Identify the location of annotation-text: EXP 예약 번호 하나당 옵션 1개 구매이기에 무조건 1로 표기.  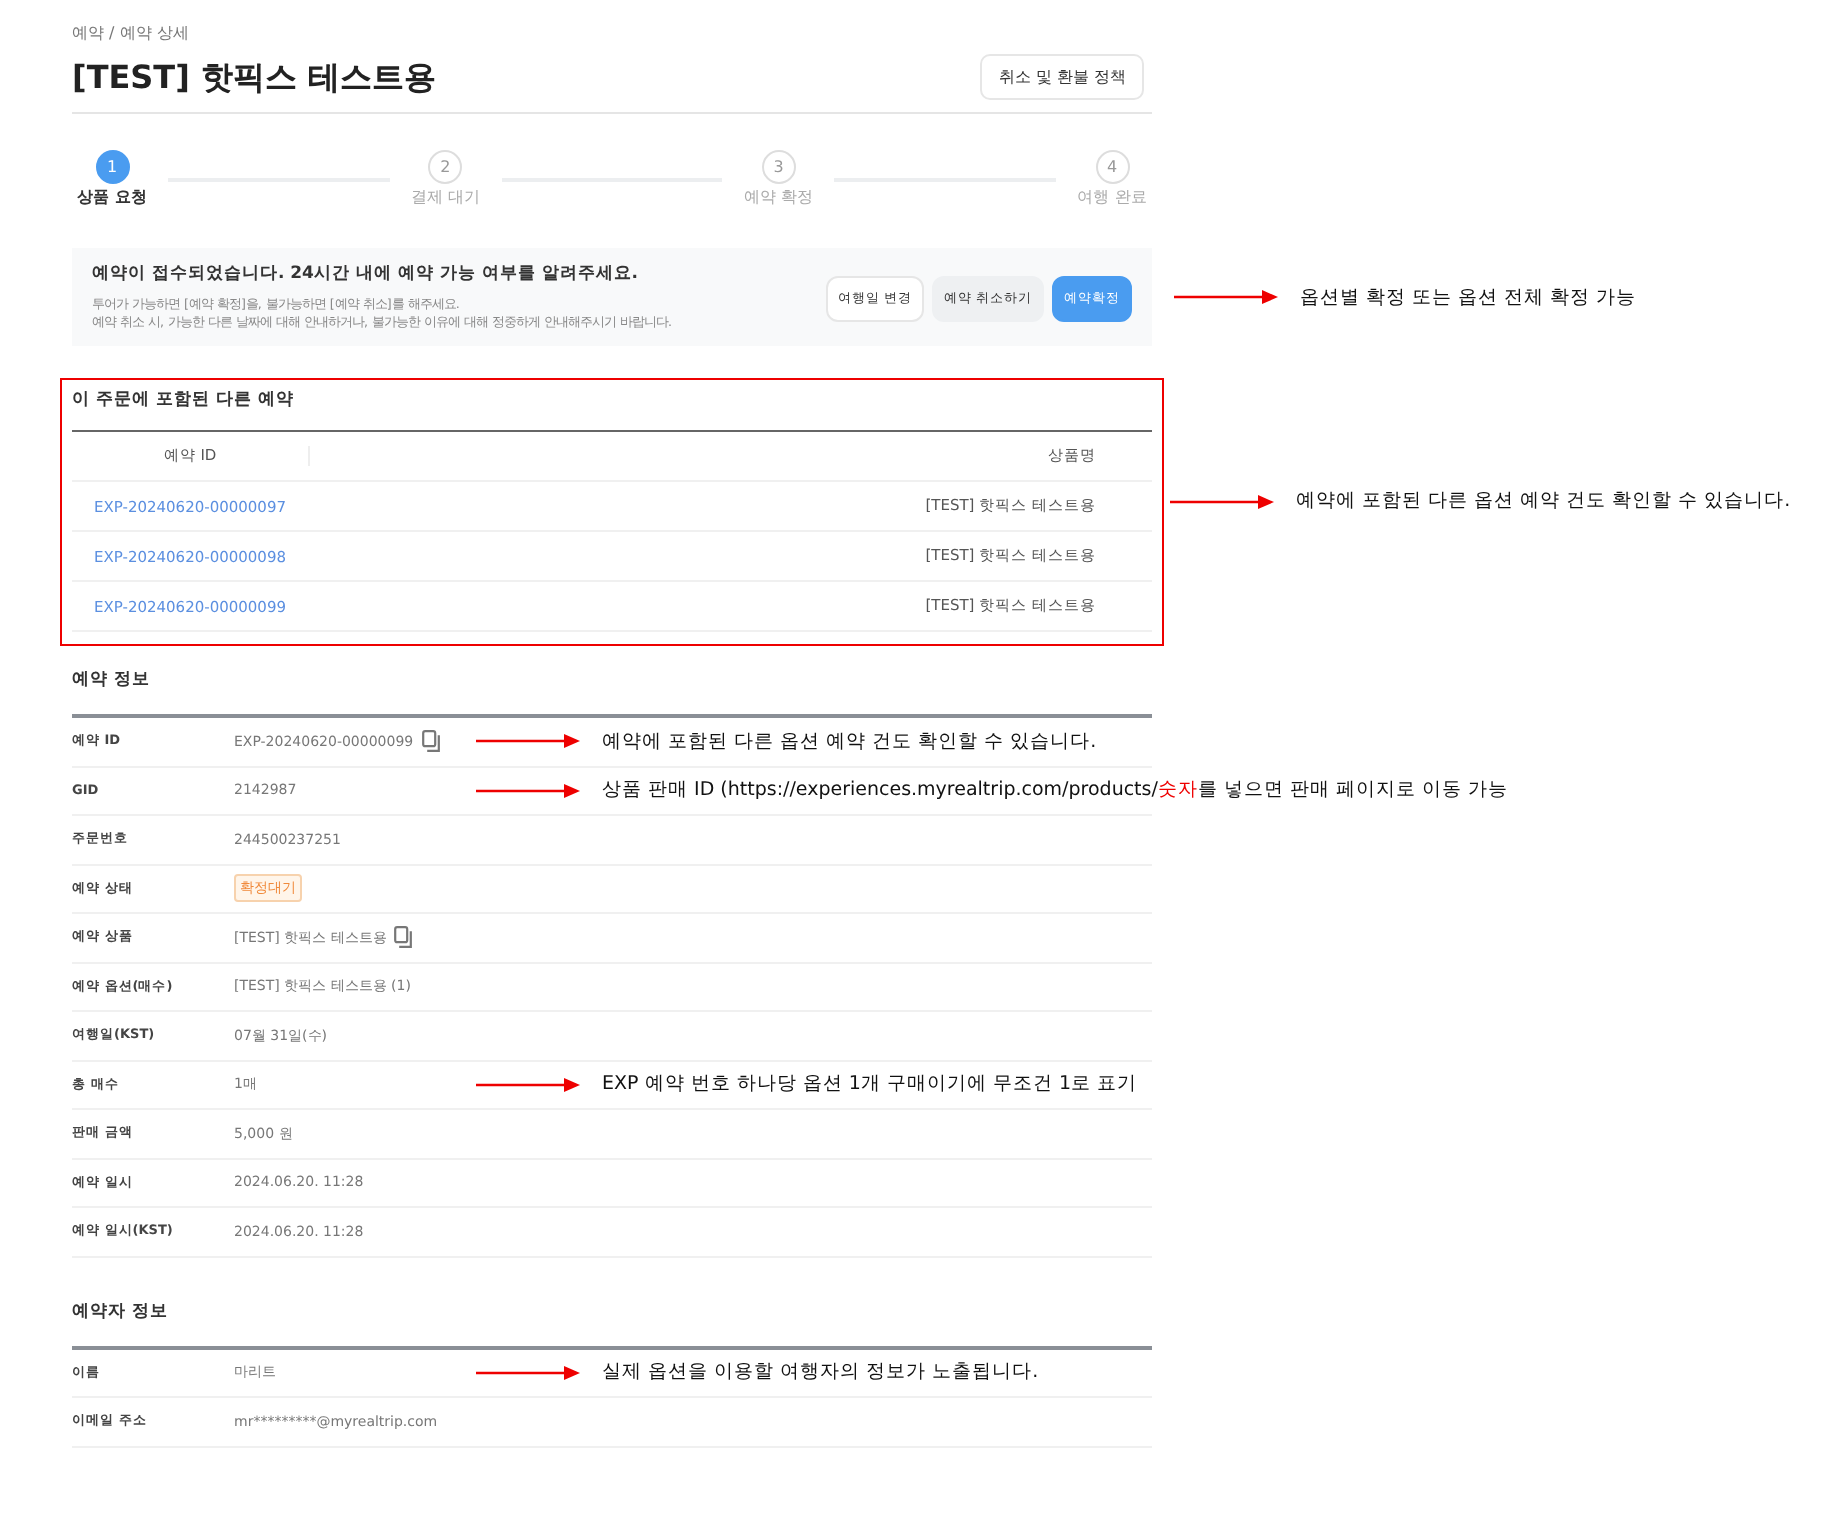
(870, 1084).